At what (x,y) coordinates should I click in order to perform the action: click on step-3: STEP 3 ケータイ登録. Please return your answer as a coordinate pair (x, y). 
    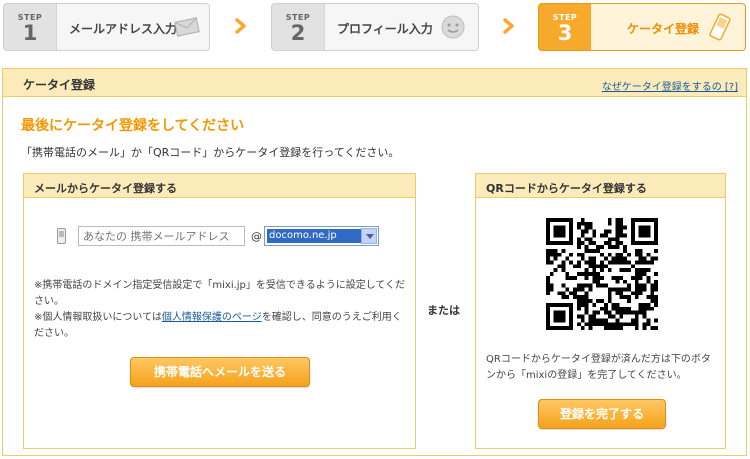
    Looking at the image, I should click on (642, 27).